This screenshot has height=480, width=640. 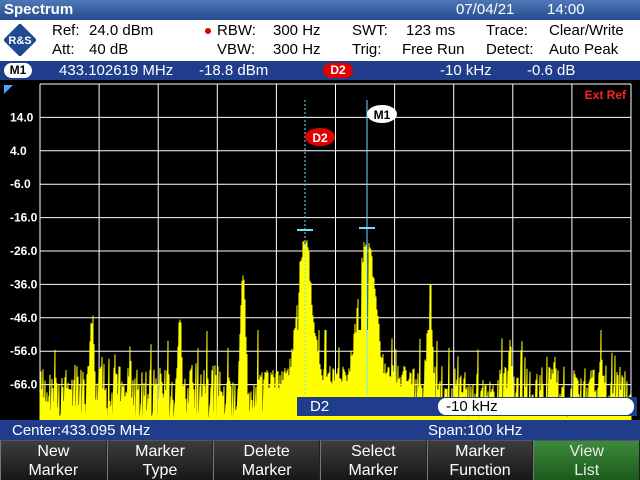 What do you see at coordinates (475, 430) in the screenshot?
I see `span-setting: Span:100 kHz` at bounding box center [475, 430].